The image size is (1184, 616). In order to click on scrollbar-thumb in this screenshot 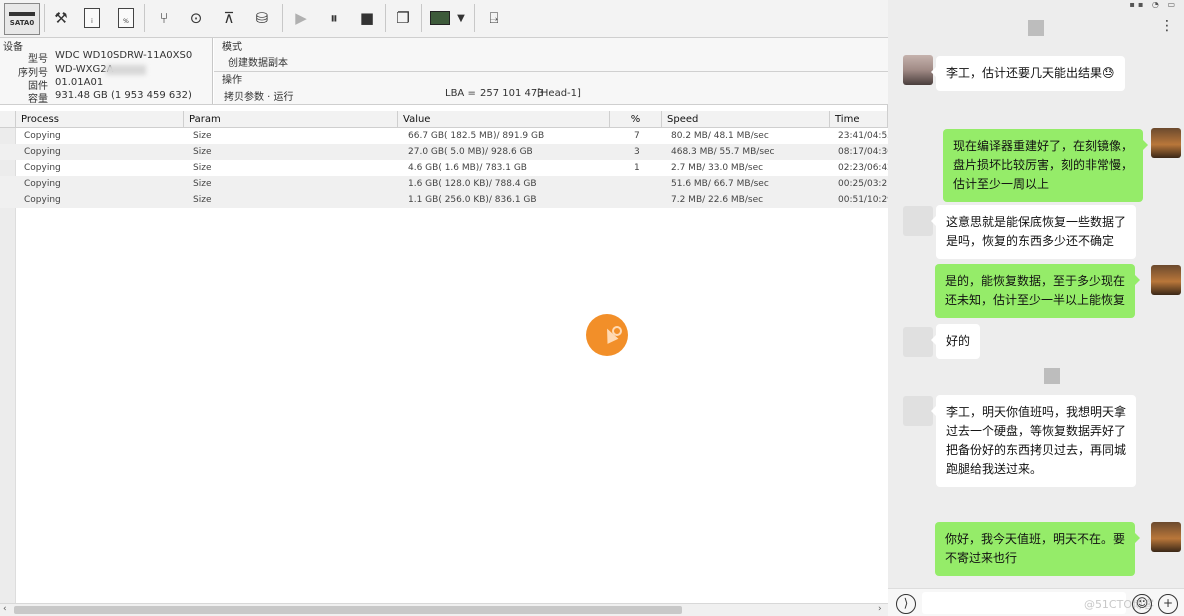, I will do `click(348, 610)`.